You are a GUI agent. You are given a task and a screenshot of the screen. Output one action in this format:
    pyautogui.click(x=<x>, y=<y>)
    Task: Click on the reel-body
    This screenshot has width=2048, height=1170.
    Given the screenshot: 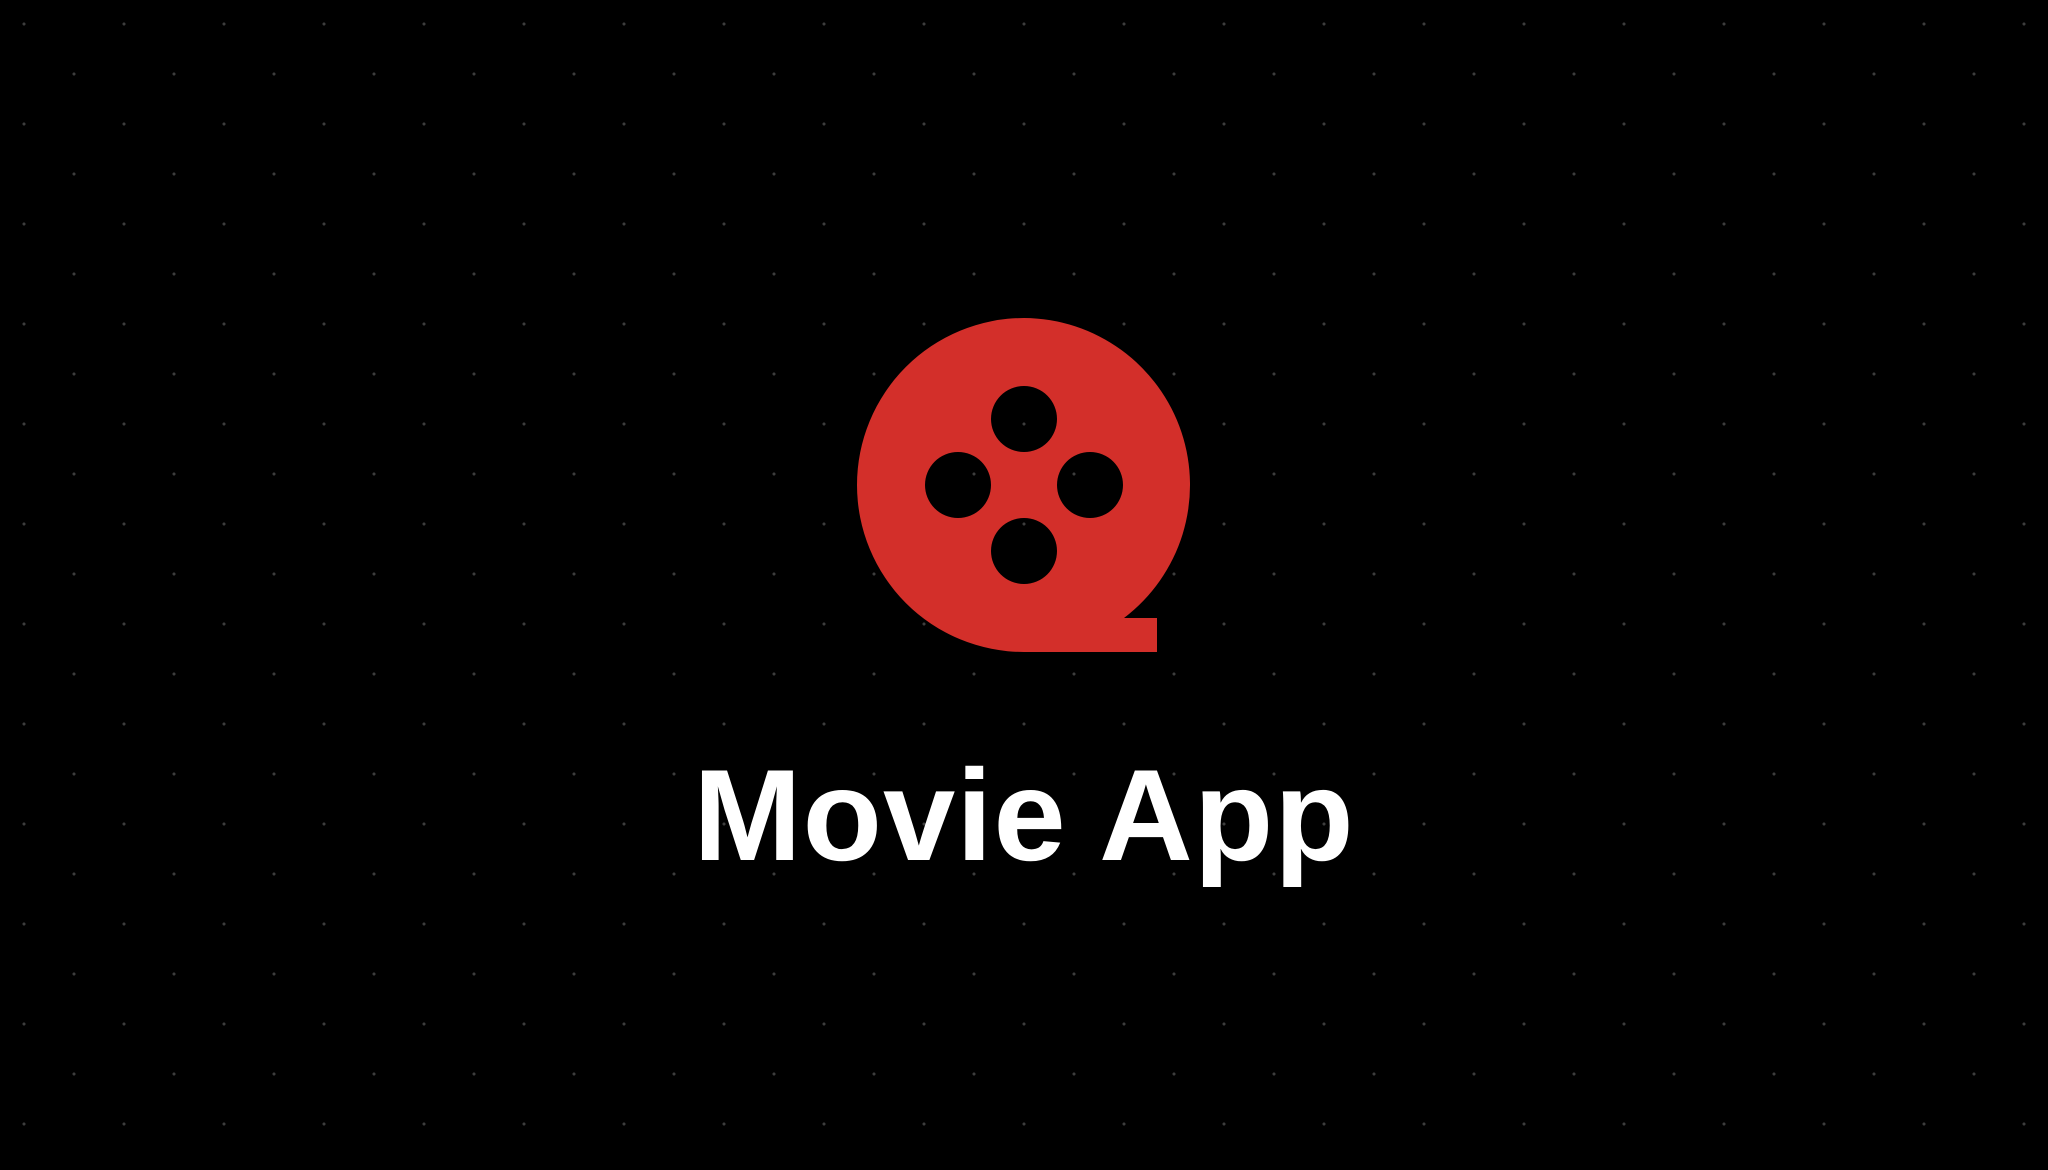 What is the action you would take?
    pyautogui.click(x=1024, y=485)
    